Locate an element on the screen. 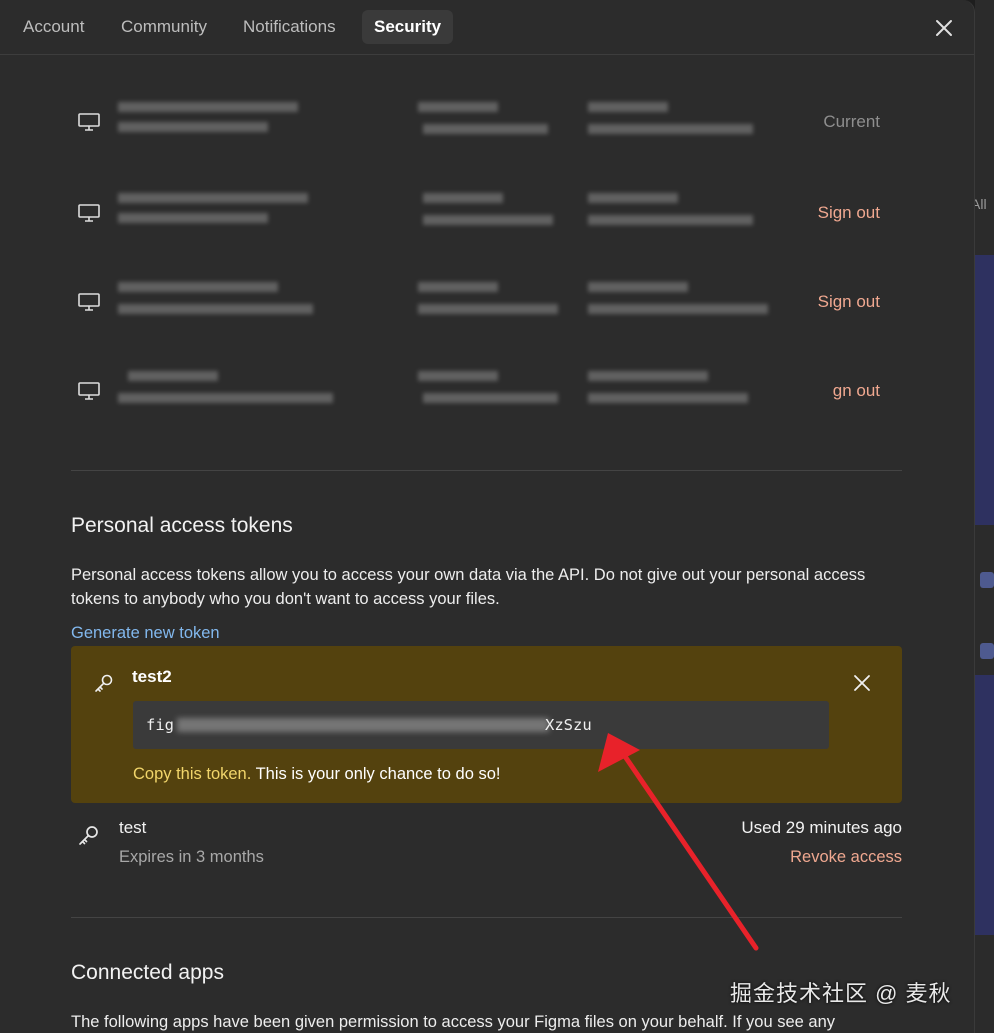  token-value-redacted is located at coordinates (363, 725).